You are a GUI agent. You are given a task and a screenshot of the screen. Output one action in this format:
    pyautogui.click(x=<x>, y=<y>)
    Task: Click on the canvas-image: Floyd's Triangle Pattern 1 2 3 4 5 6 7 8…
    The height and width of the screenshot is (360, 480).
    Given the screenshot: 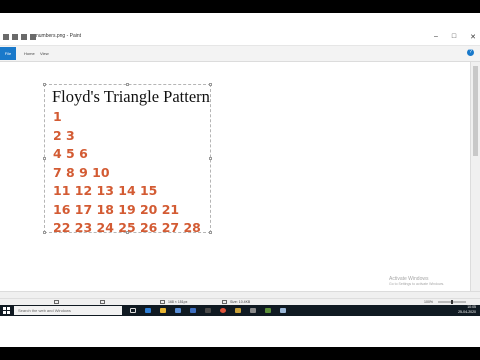 What is the action you would take?
    pyautogui.click(x=127, y=159)
    